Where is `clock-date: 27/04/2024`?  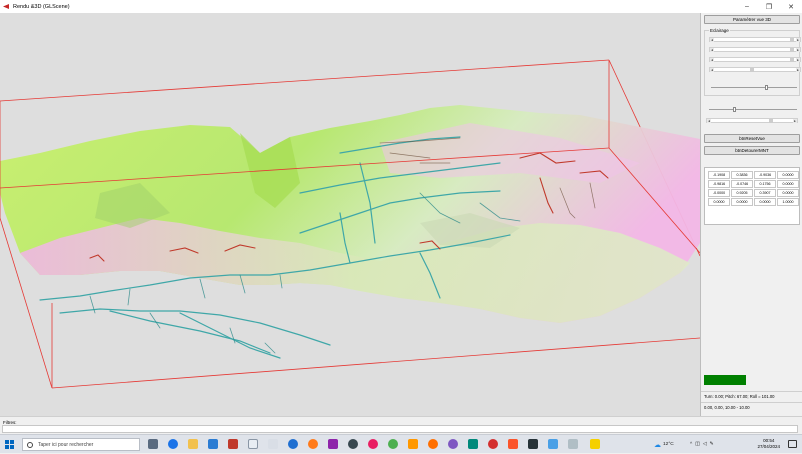 clock-date: 27/04/2024 is located at coordinates (768, 446).